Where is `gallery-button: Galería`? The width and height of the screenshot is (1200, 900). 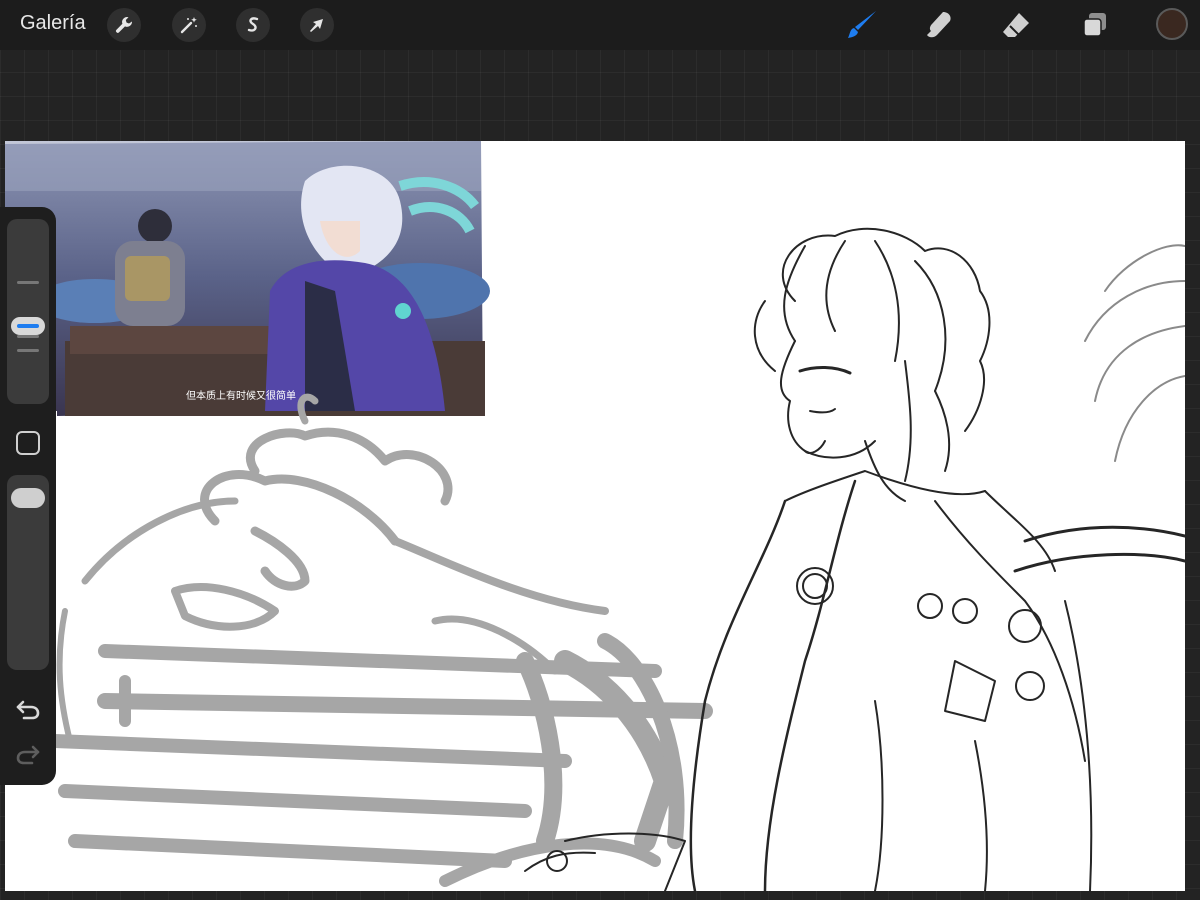
gallery-button: Galería is located at coordinates (53, 23).